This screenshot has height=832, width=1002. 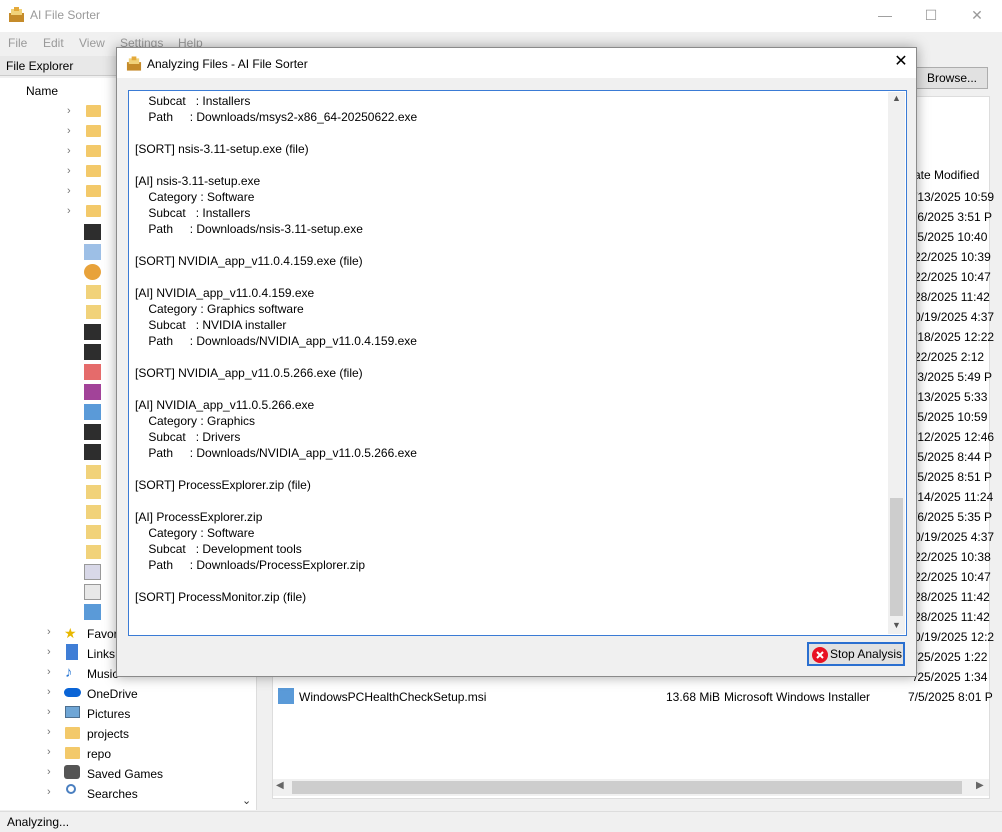 I want to click on saved-games-icon, so click(x=72, y=772).